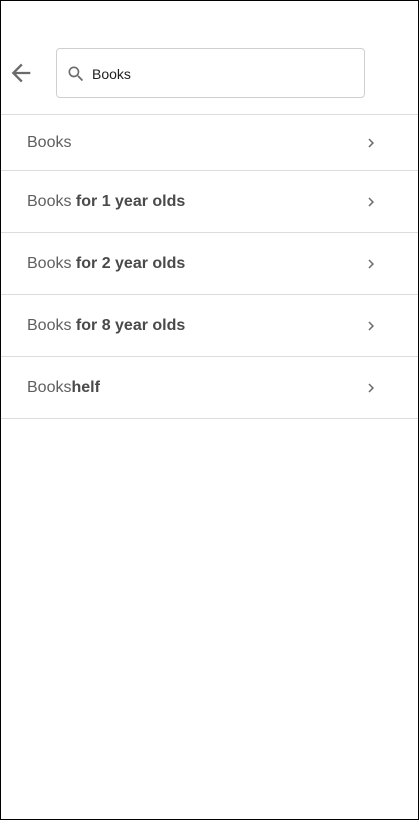 This screenshot has width=419, height=820. What do you see at coordinates (128, 325) in the screenshot?
I see `suggestion-suffix: for 8 year olds` at bounding box center [128, 325].